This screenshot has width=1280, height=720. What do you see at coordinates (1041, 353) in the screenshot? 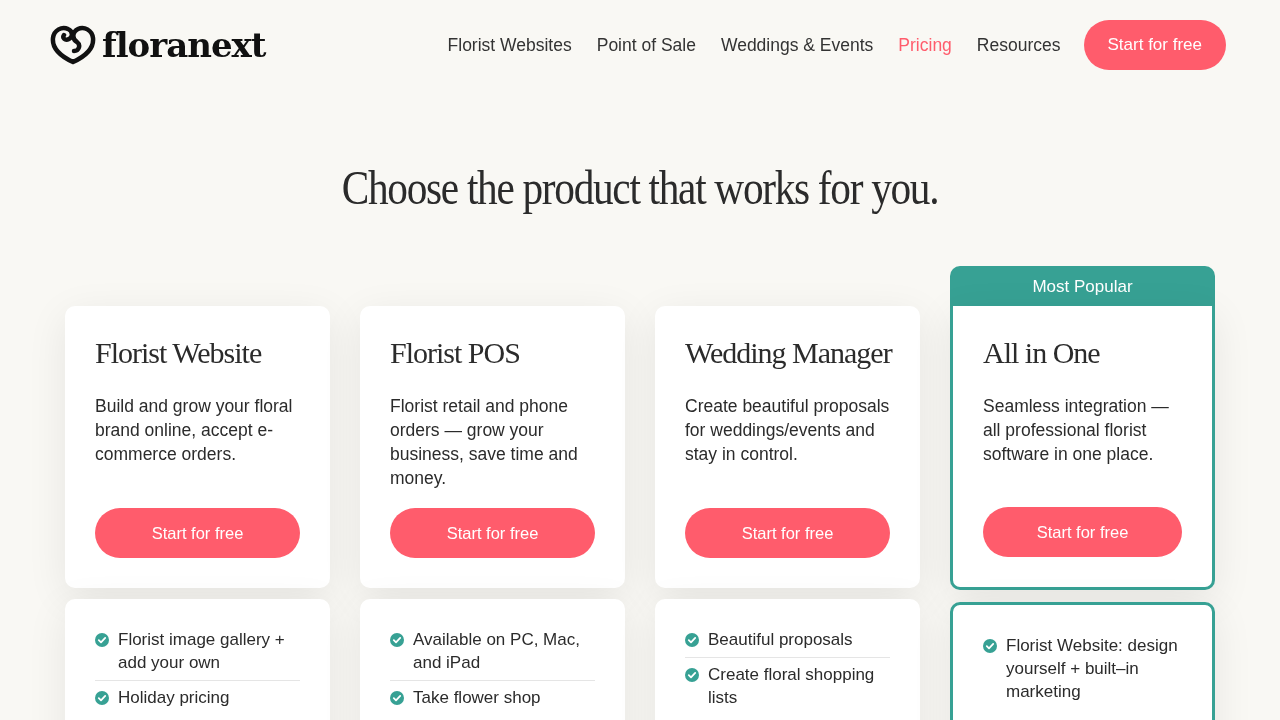
I see `product-name: All in One` at bounding box center [1041, 353].